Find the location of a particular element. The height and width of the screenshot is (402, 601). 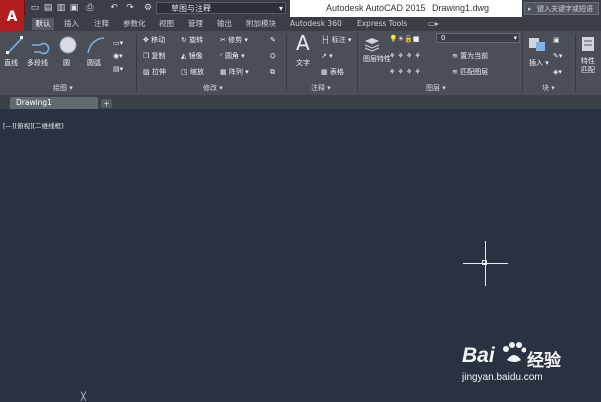

table-button: ▦ 表格 is located at coordinates (332, 72).